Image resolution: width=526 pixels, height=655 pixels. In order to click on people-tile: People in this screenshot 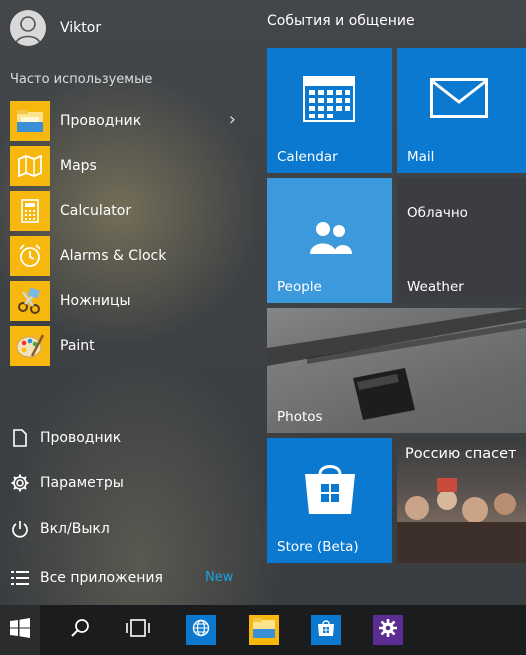, I will do `click(329, 240)`.